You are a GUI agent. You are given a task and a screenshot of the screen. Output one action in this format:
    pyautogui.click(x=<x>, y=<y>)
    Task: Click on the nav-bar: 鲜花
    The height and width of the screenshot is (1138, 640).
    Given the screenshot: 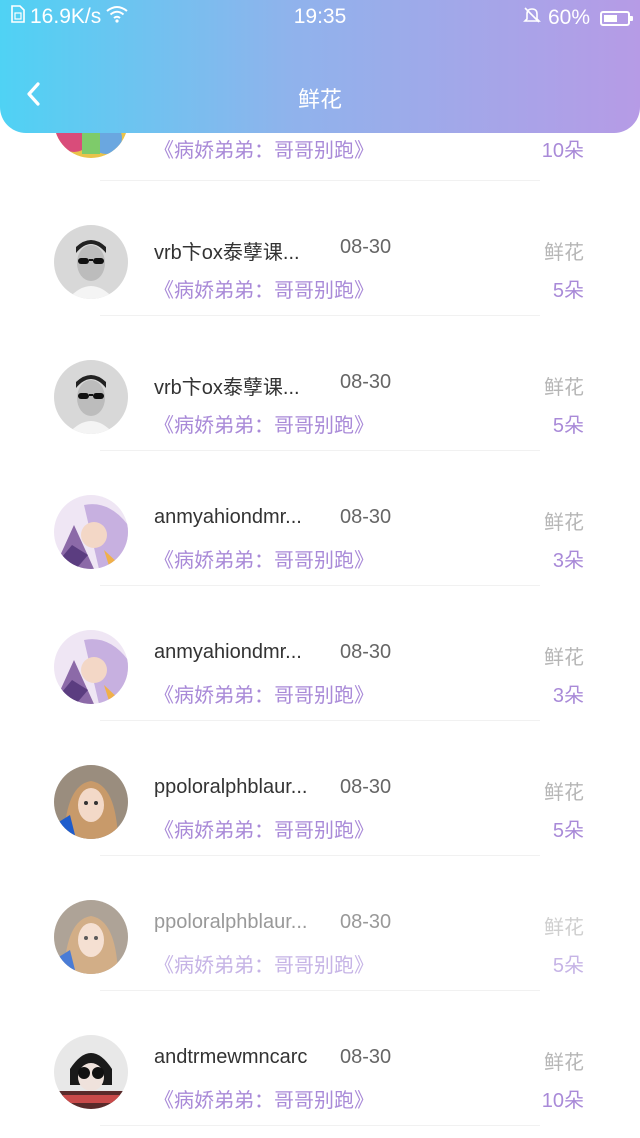 What is the action you would take?
    pyautogui.click(x=320, y=96)
    